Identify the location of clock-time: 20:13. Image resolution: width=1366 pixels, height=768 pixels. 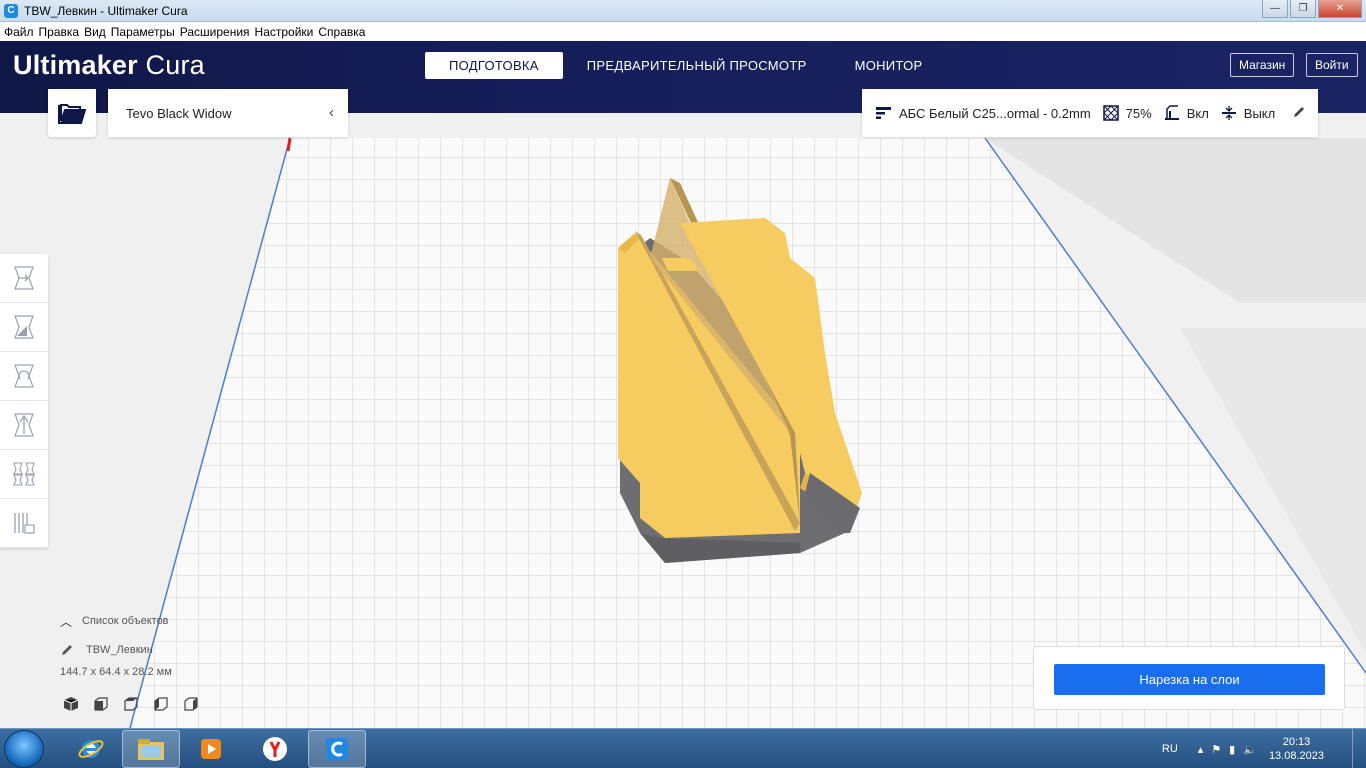
(1296, 742).